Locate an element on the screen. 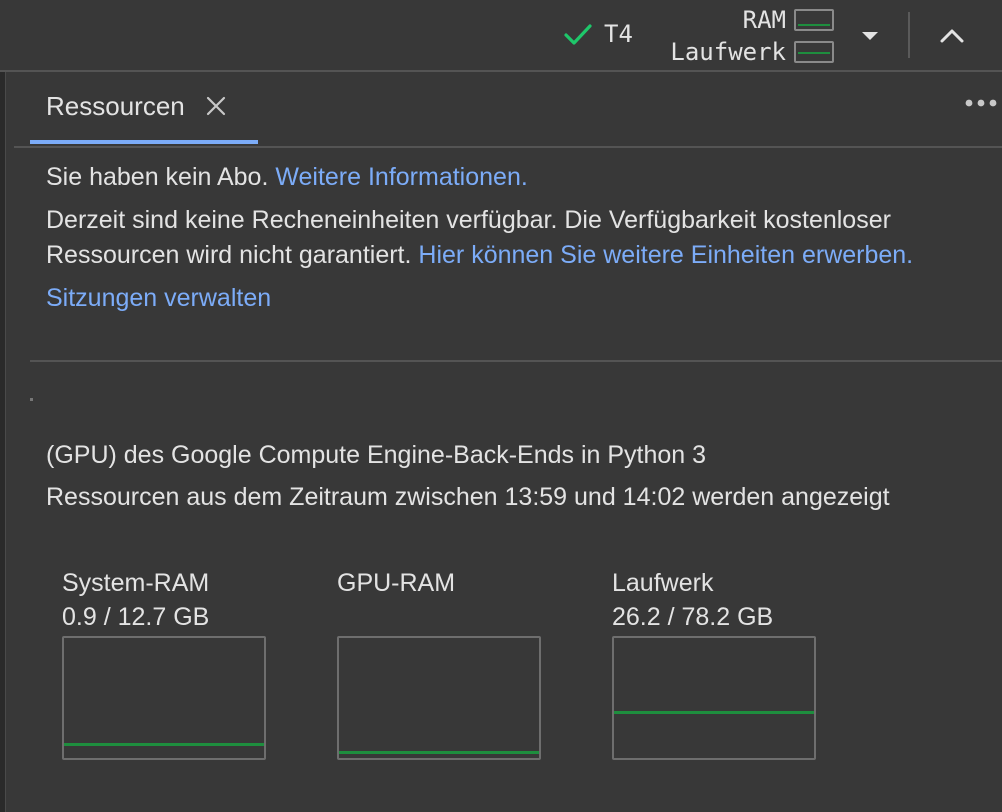 The height and width of the screenshot is (812, 1002). disk-meter-label: Laufwerk is located at coordinates (728, 52).